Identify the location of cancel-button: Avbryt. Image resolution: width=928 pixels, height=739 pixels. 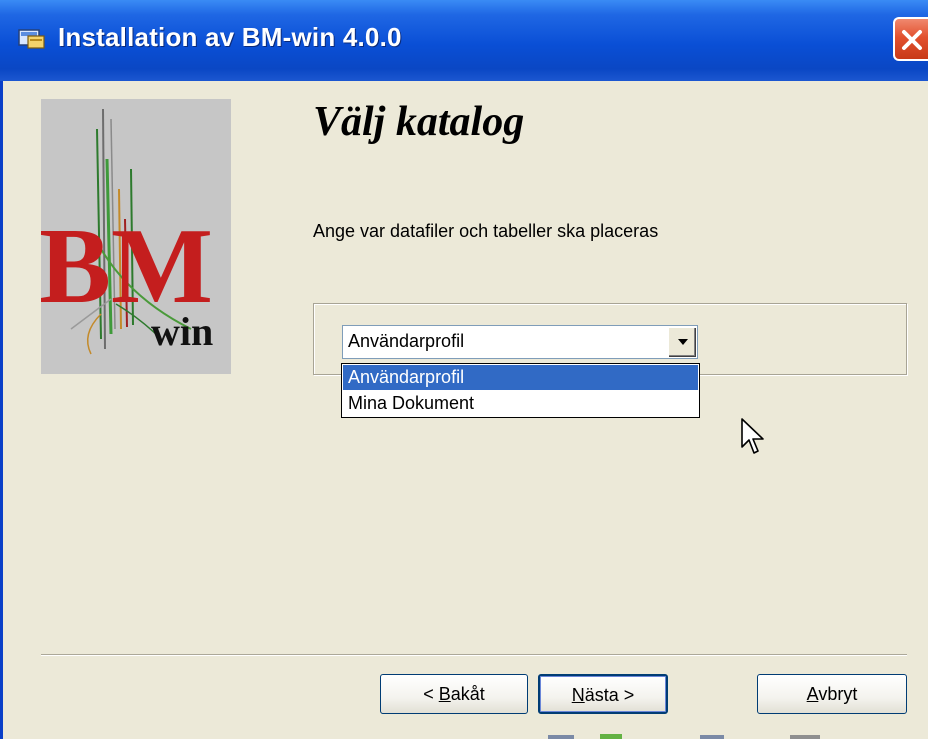
(832, 694).